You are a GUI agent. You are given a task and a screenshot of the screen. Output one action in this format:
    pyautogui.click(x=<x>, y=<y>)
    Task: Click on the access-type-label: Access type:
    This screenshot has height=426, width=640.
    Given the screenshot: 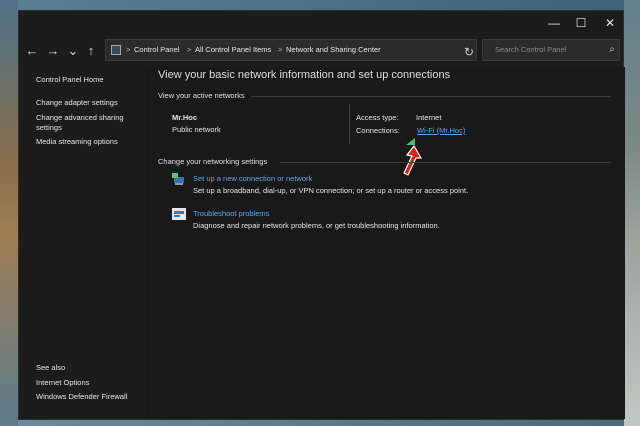 What is the action you would take?
    pyautogui.click(x=377, y=117)
    